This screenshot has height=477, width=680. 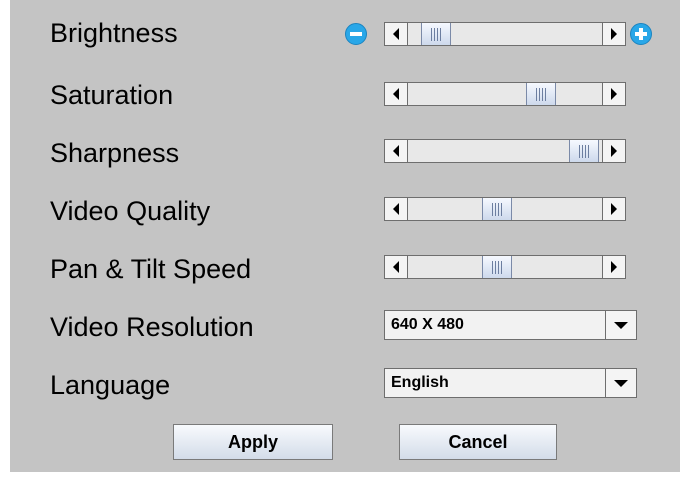 I want to click on saturation-slider, so click(x=505, y=94).